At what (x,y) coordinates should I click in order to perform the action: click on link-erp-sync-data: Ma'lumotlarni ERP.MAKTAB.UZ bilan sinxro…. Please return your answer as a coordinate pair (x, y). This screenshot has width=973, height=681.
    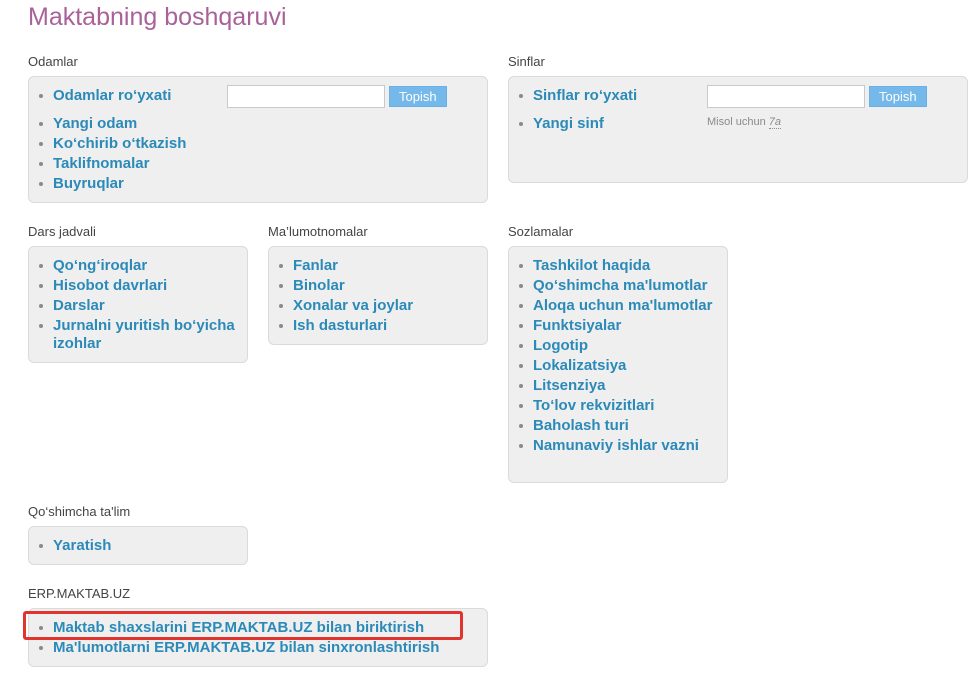
    Looking at the image, I should click on (246, 647).